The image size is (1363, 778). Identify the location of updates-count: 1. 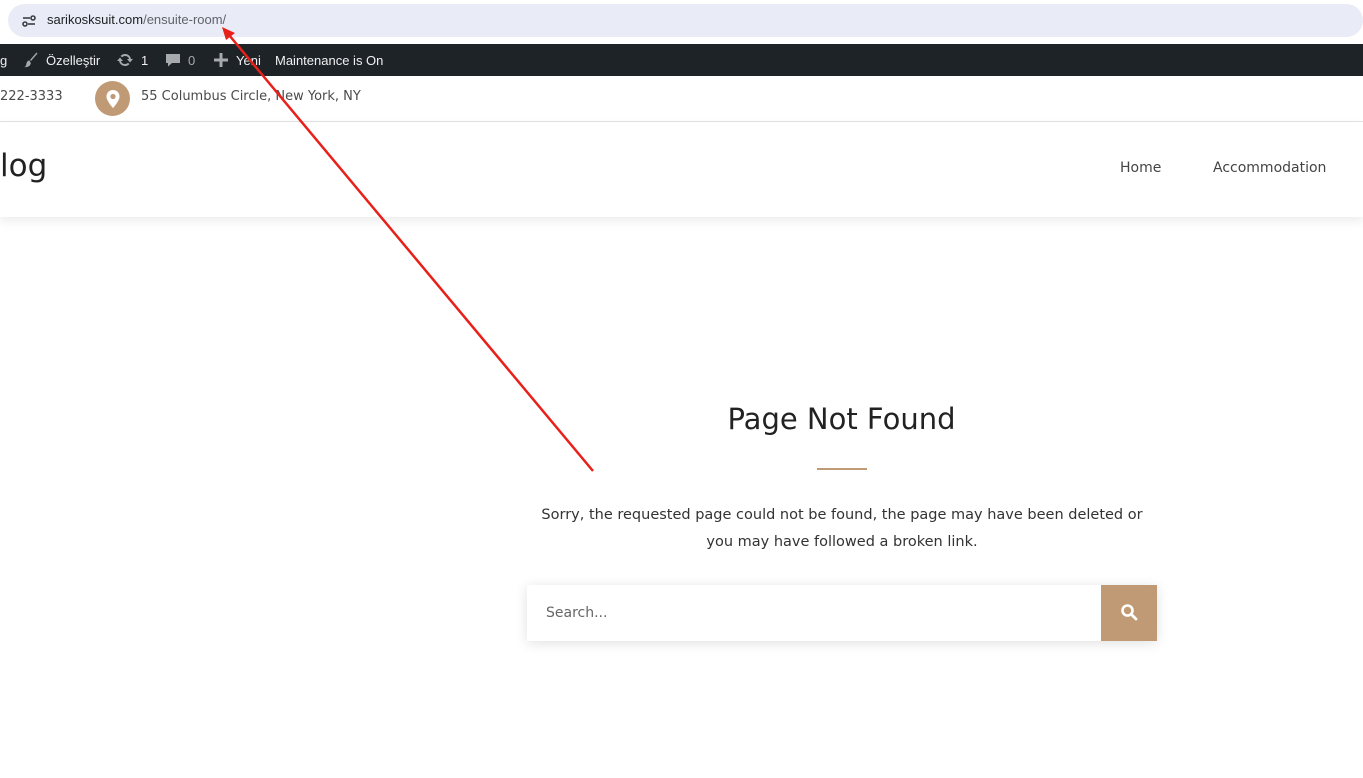
(145, 60).